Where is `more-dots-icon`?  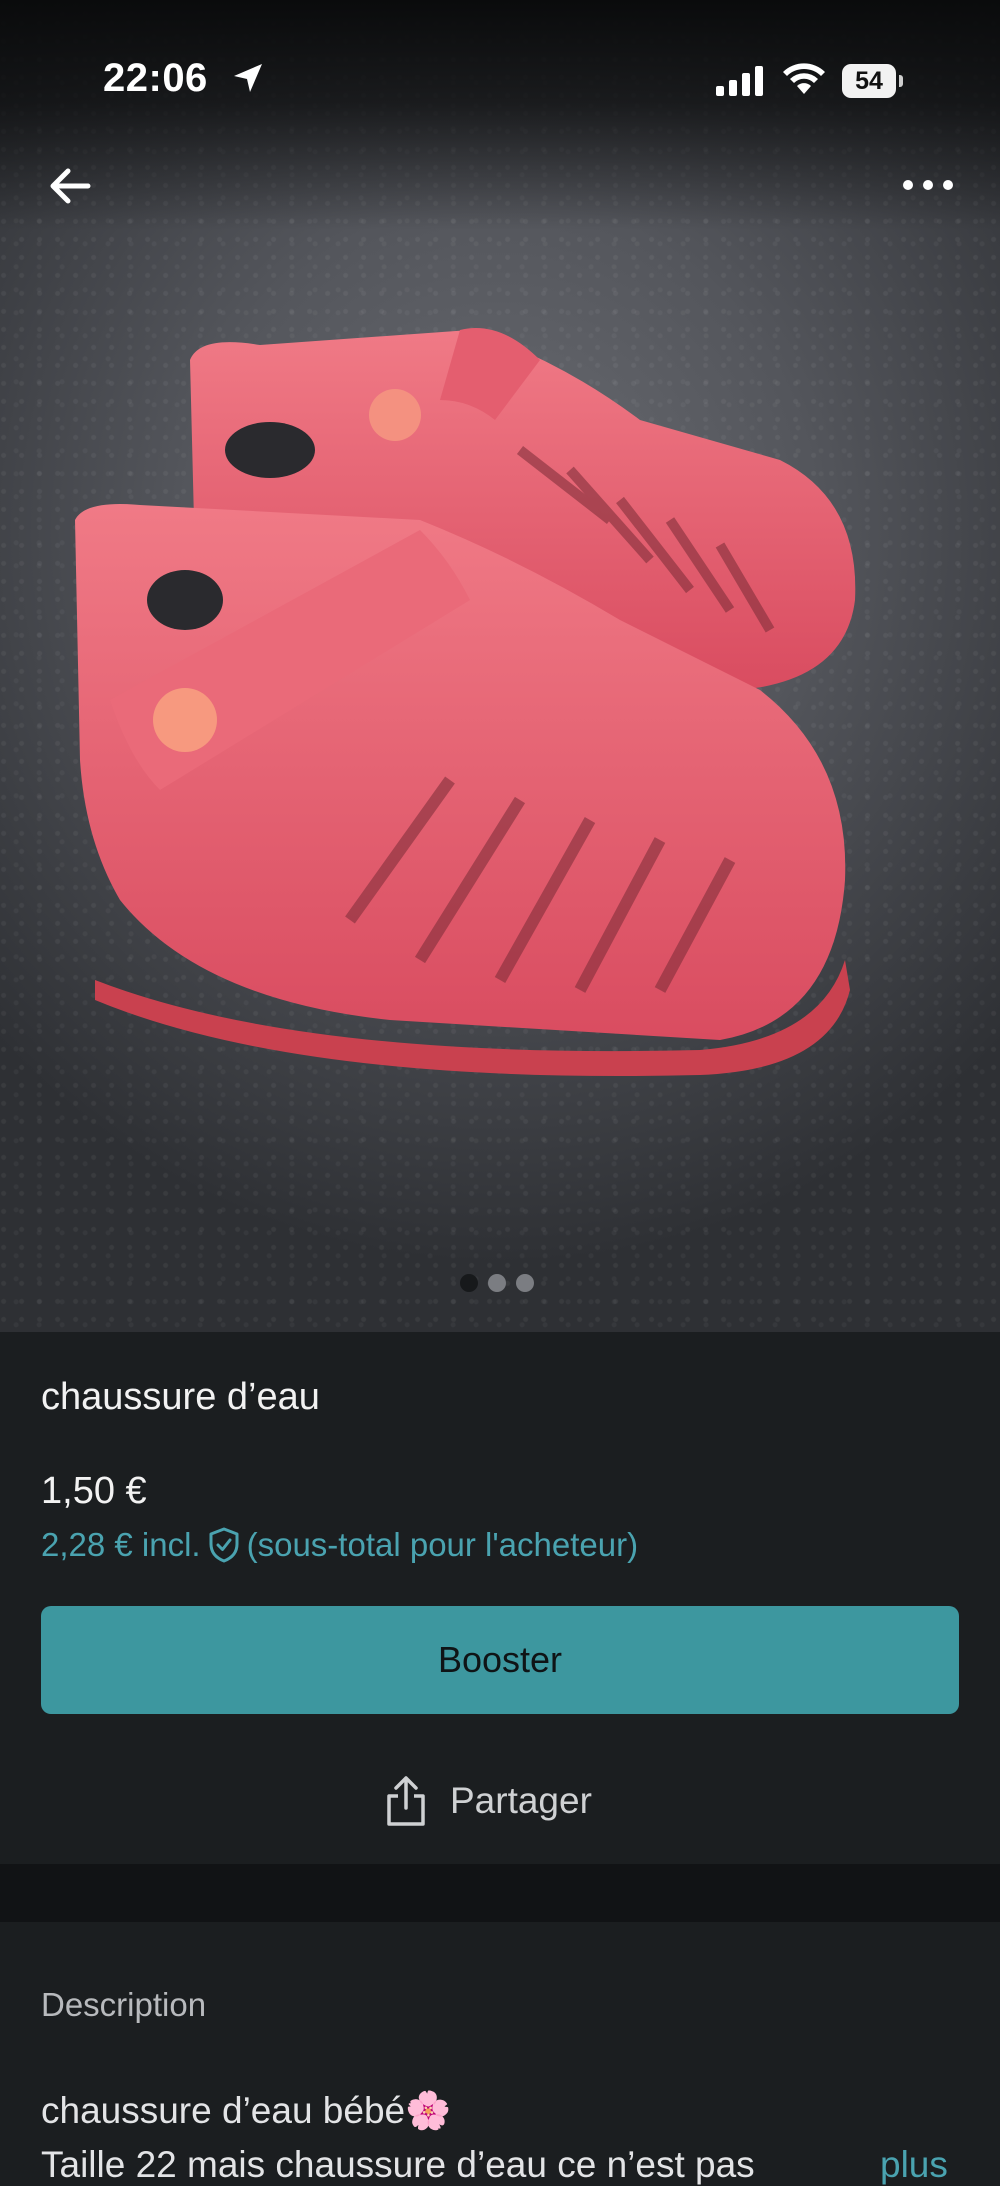 more-dots-icon is located at coordinates (928, 185).